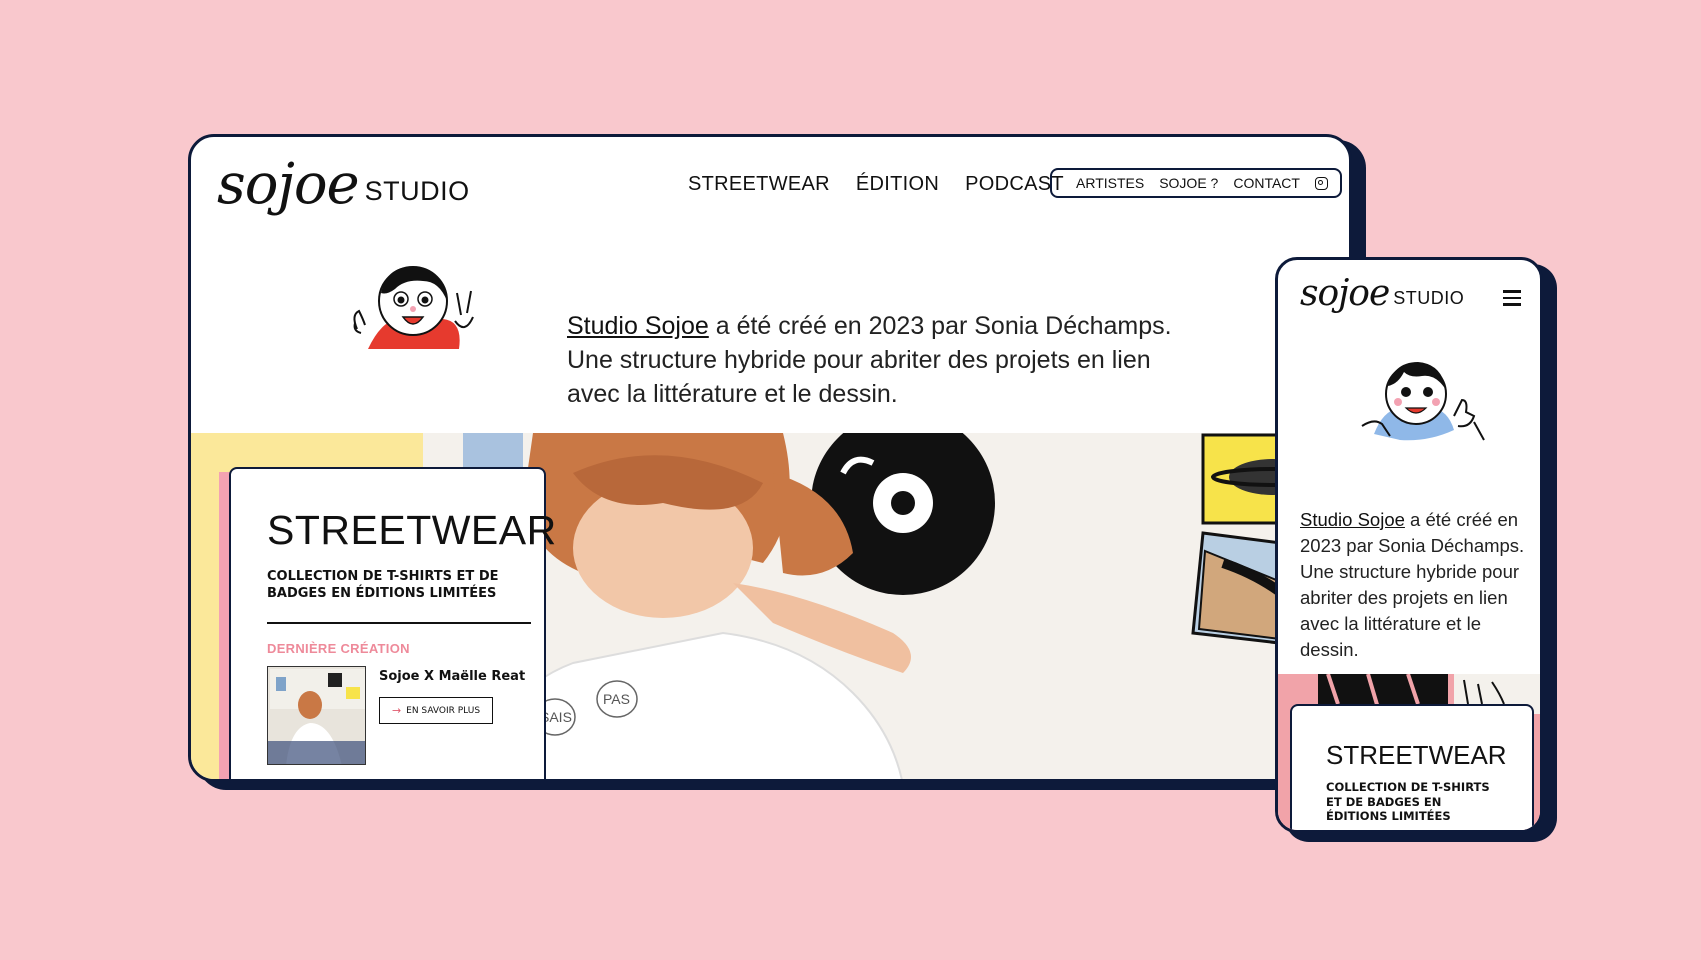 The image size is (1701, 960). I want to click on logo-studio: STUDIO, so click(417, 191).